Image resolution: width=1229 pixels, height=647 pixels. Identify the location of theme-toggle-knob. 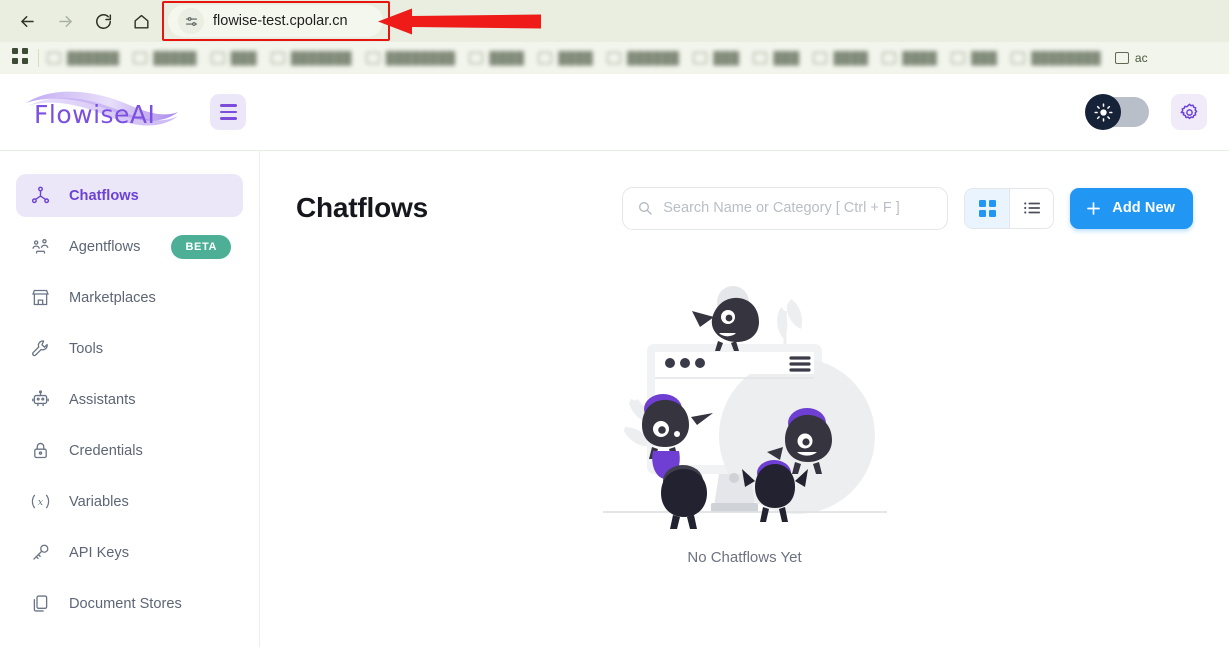
(1103, 112).